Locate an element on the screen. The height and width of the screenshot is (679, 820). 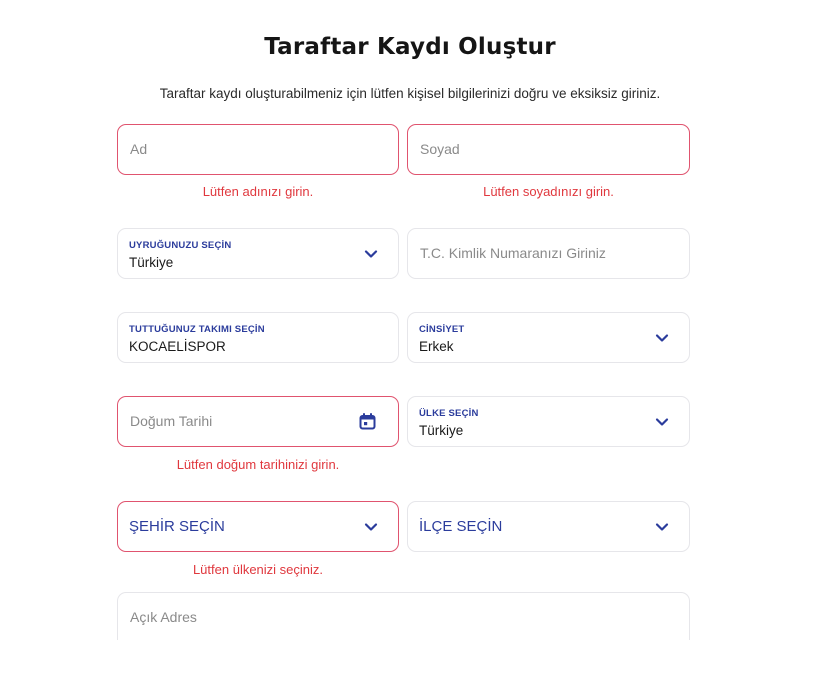
city-error: Lütfen ülkenizi seçiniz. is located at coordinates (258, 569).